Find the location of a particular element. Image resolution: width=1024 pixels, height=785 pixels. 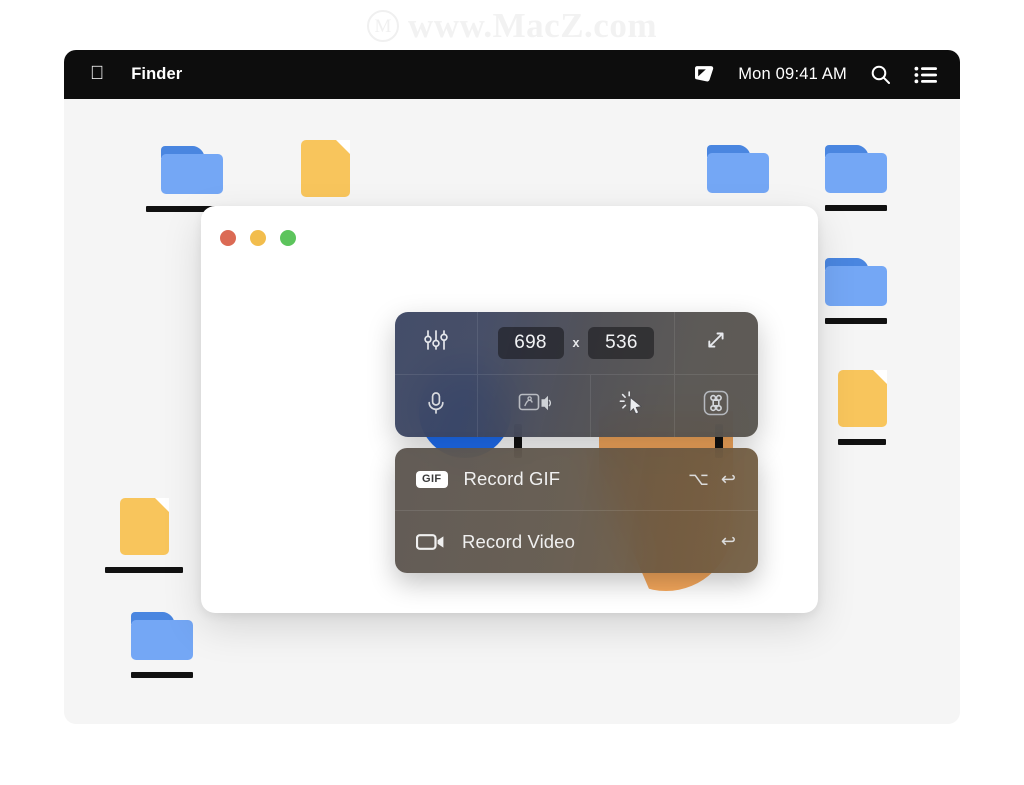

toolbar-keystrokes-button is located at coordinates (716, 406).